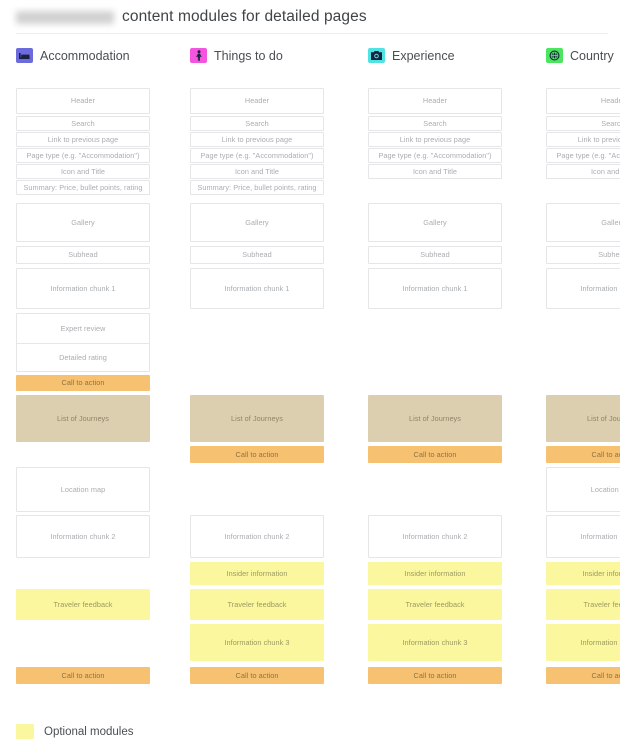 The height and width of the screenshot is (755, 620). I want to click on column-title-experience: Experience, so click(423, 55).